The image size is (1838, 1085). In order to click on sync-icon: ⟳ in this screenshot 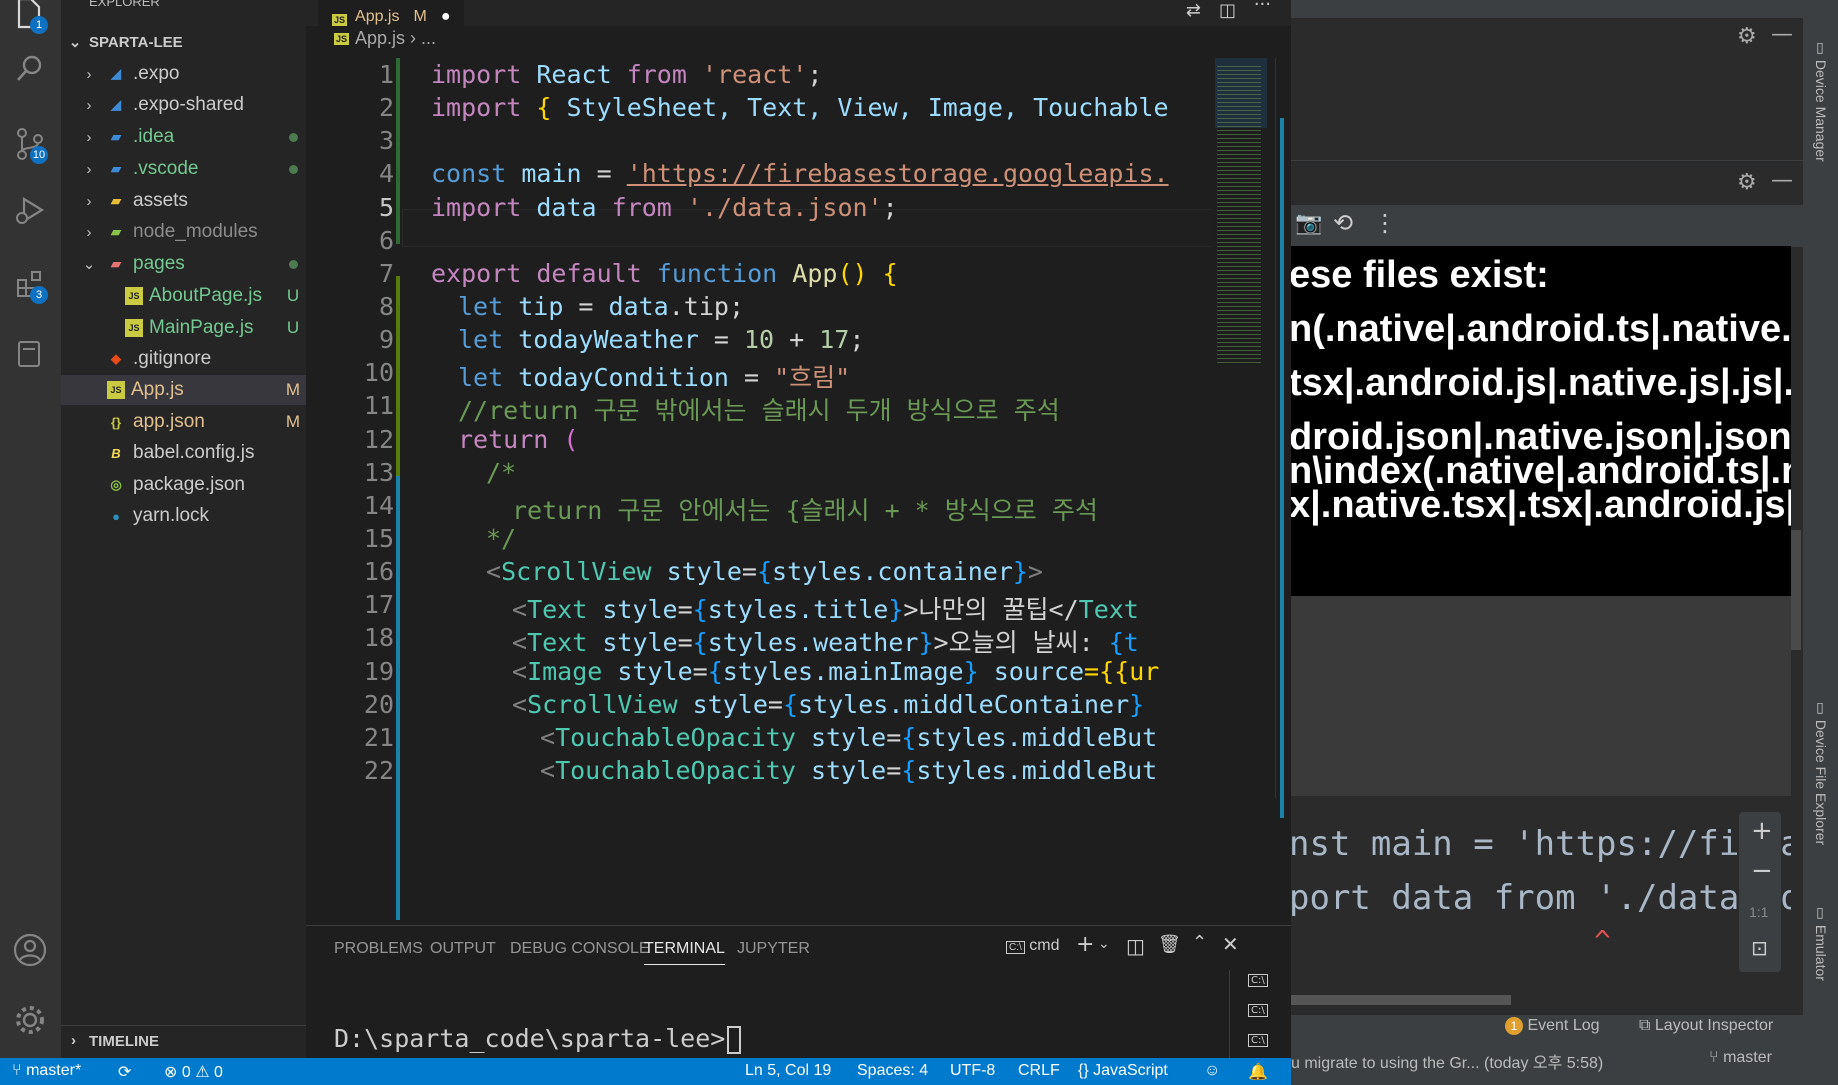, I will do `click(124, 1072)`.